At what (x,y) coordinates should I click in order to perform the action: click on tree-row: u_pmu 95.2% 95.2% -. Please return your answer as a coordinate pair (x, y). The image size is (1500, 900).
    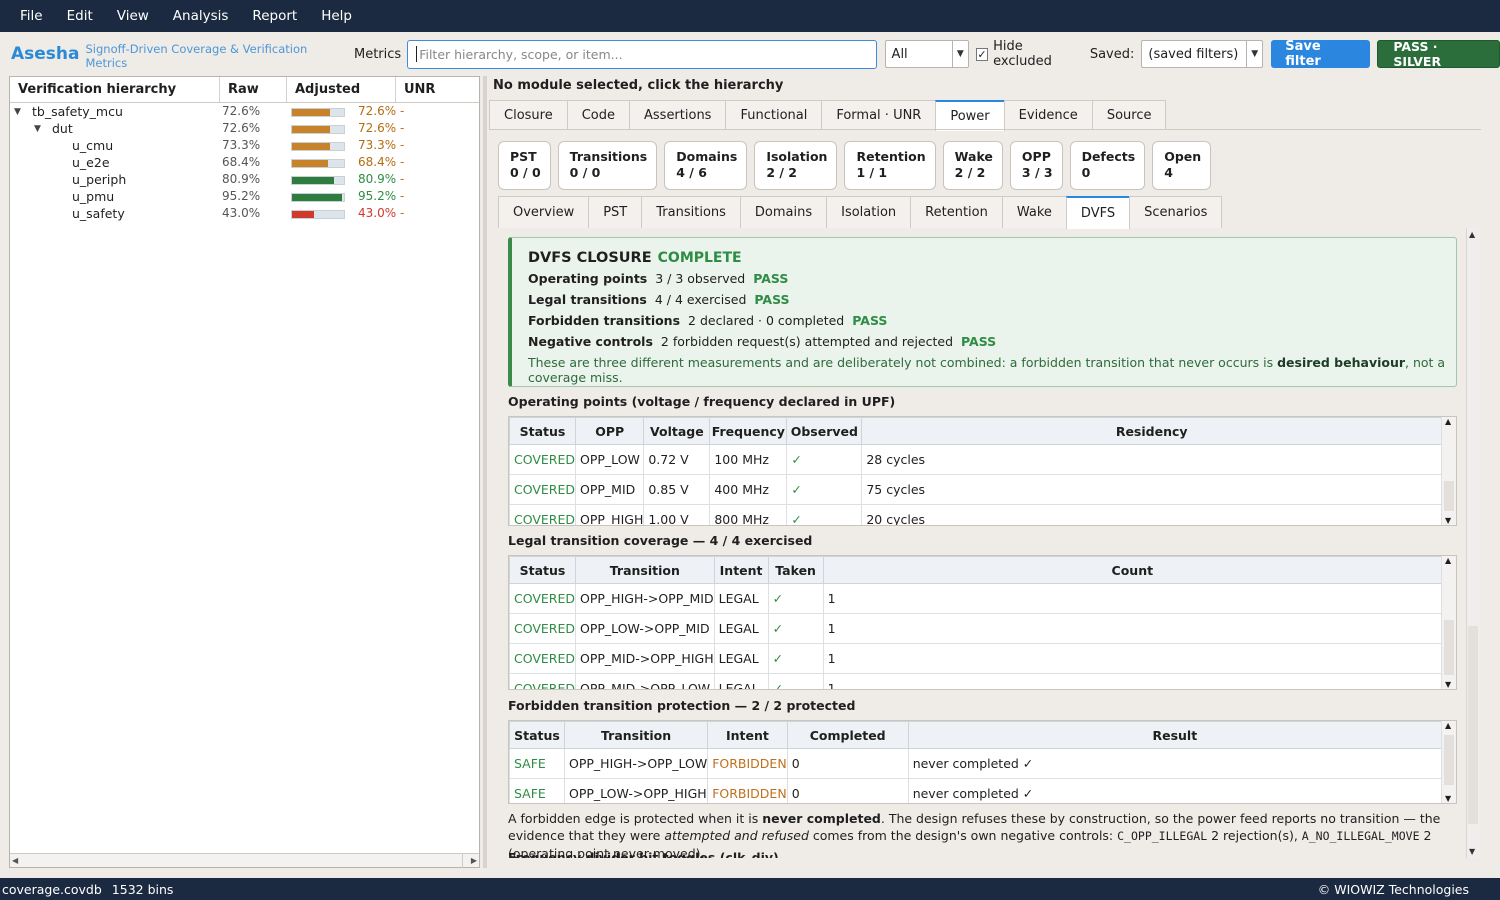
    Looking at the image, I should click on (244, 197).